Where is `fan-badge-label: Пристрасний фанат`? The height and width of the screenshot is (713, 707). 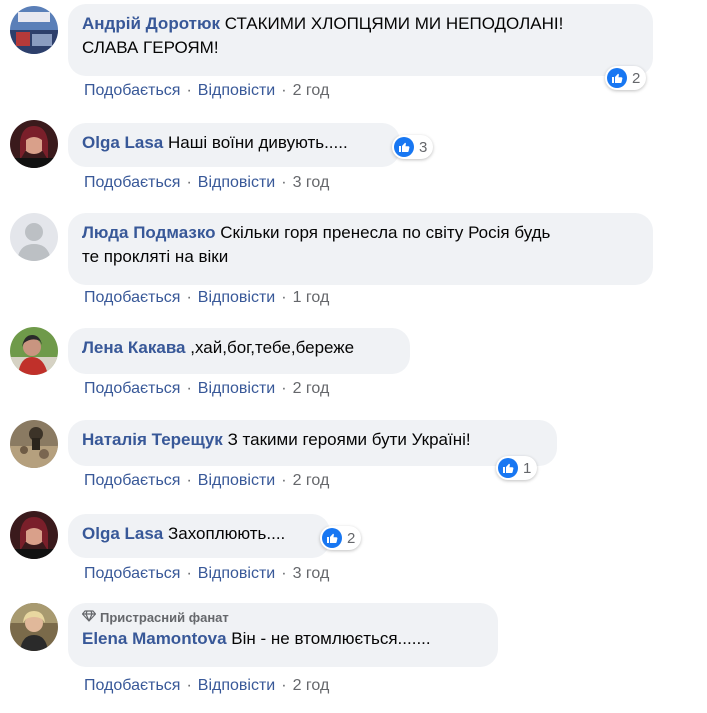
fan-badge-label: Пристрасний фанат is located at coordinates (164, 617).